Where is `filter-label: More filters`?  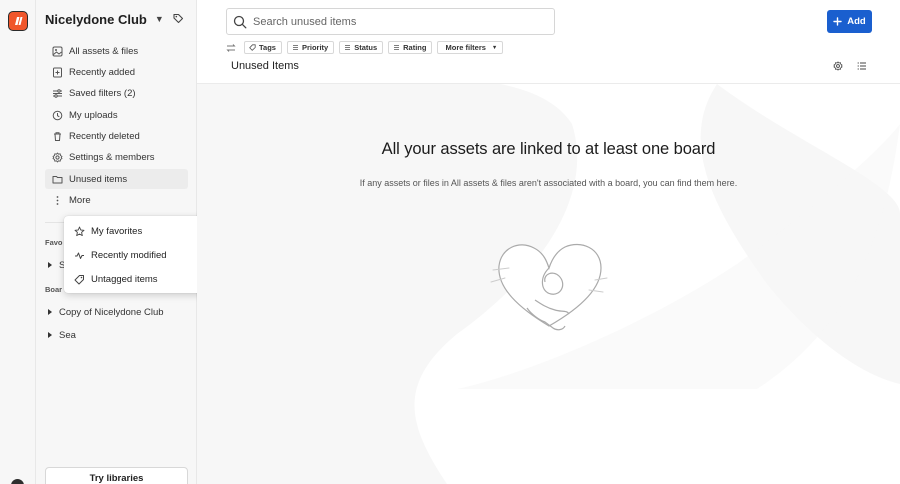 filter-label: More filters is located at coordinates (465, 47).